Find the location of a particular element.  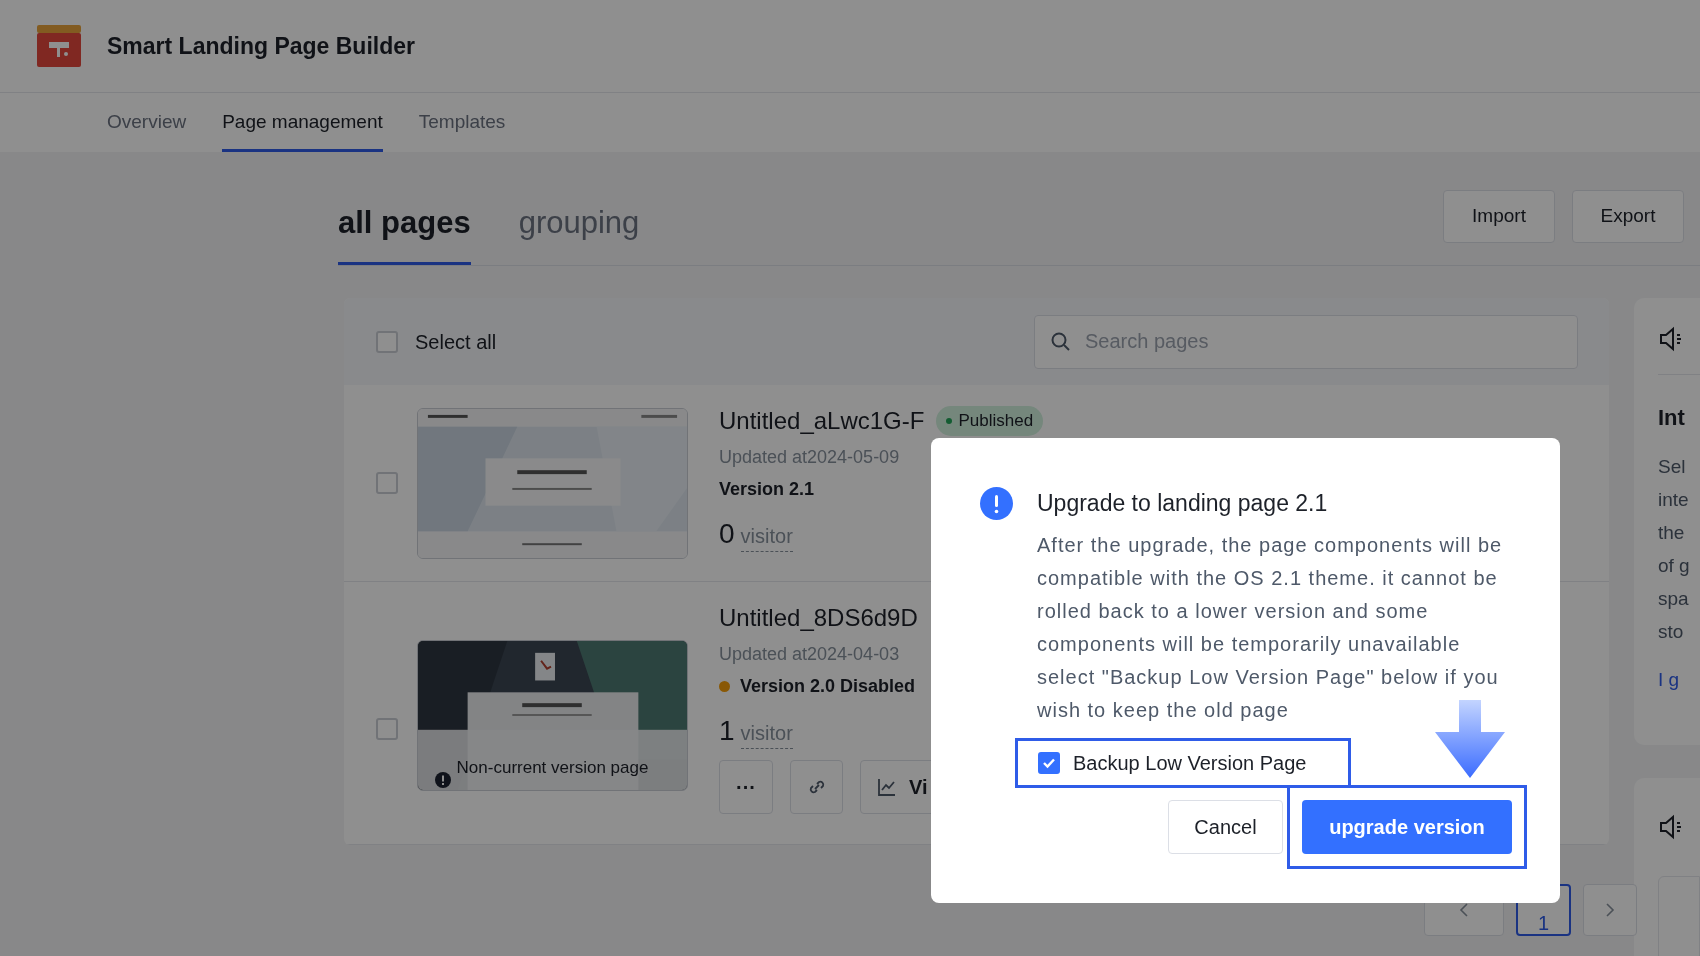

search-icon is located at coordinates (1061, 341).